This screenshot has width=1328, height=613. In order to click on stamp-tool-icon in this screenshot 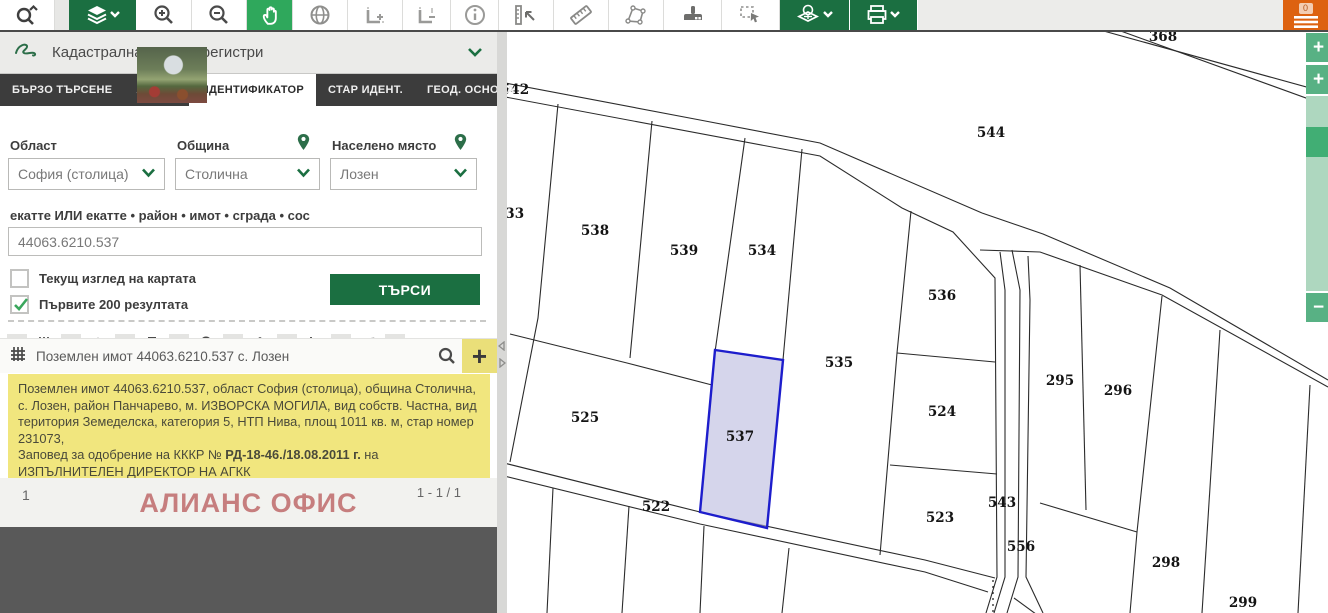, I will do `click(693, 15)`.